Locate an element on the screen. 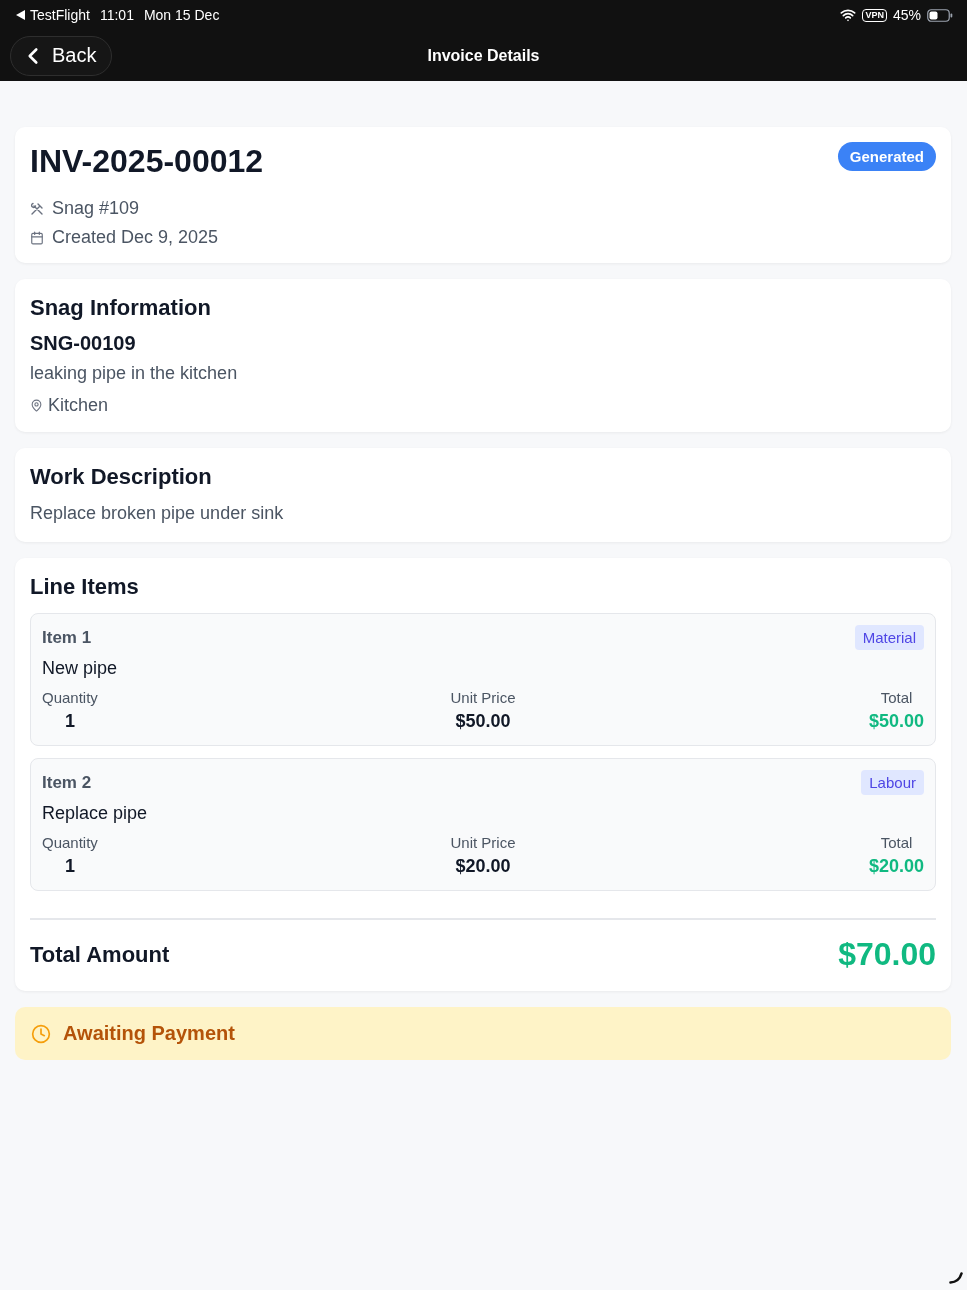  status-time: 11:01 is located at coordinates (116, 15).